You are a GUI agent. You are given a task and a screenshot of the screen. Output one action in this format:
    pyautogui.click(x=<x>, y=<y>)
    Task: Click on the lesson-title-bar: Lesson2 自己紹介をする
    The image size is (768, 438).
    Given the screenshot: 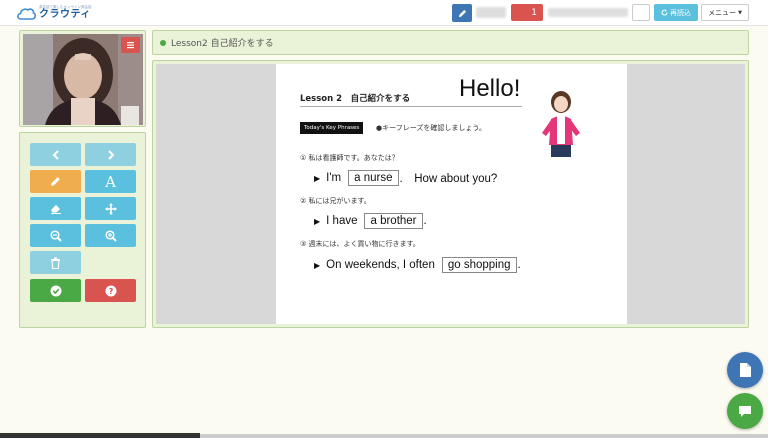 What is the action you would take?
    pyautogui.click(x=450, y=42)
    